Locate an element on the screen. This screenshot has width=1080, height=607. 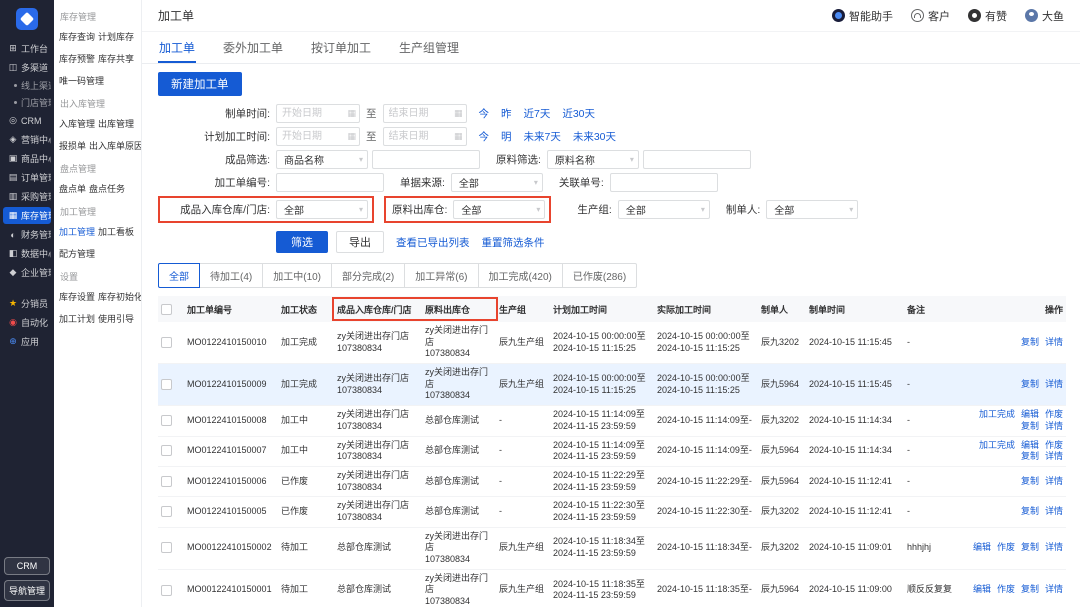
youzan-button: 有赞 is located at coordinates (987, 16).